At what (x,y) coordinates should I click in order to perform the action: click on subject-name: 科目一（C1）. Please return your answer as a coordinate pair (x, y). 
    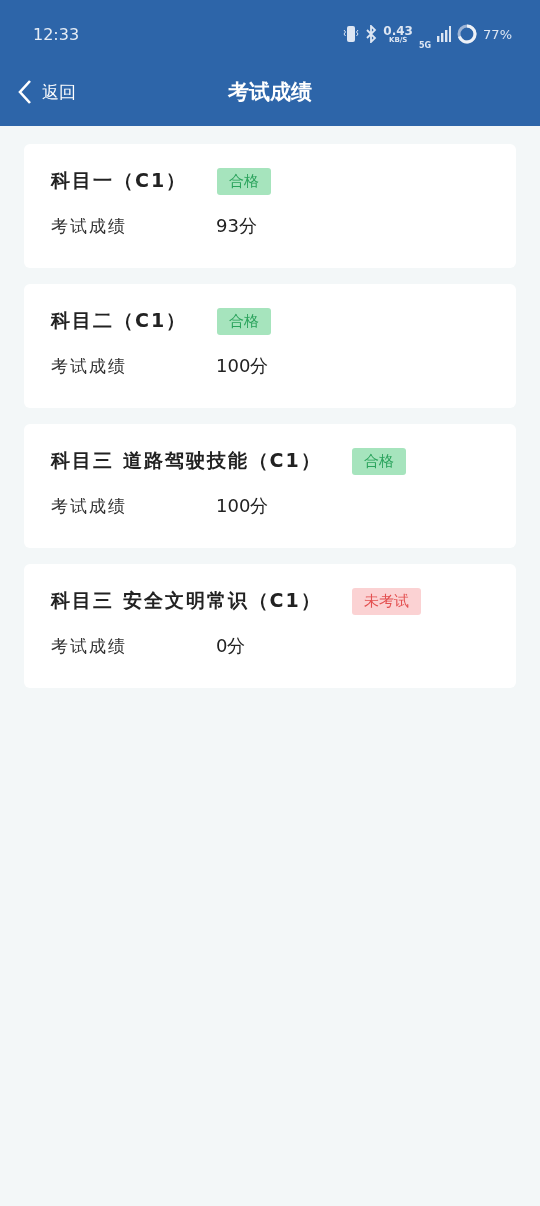
    Looking at the image, I should click on (119, 180).